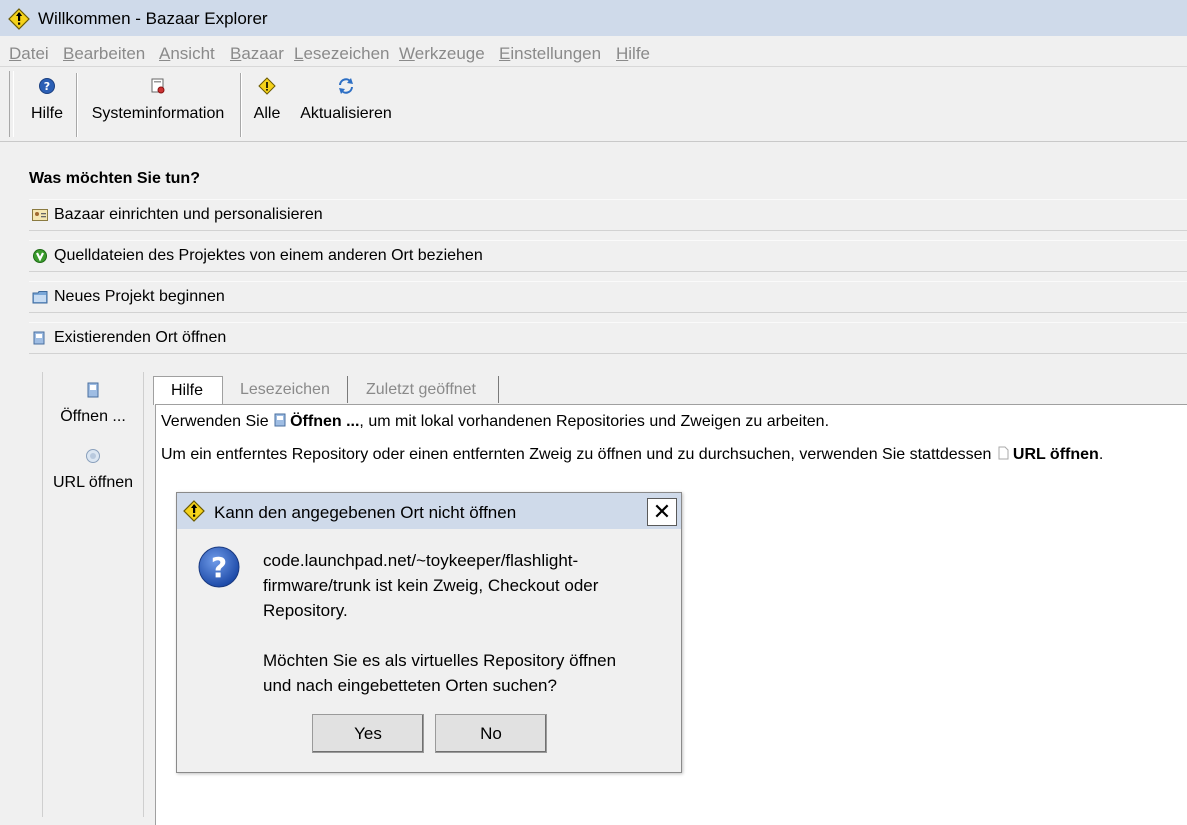  I want to click on no-button: No, so click(491, 733).